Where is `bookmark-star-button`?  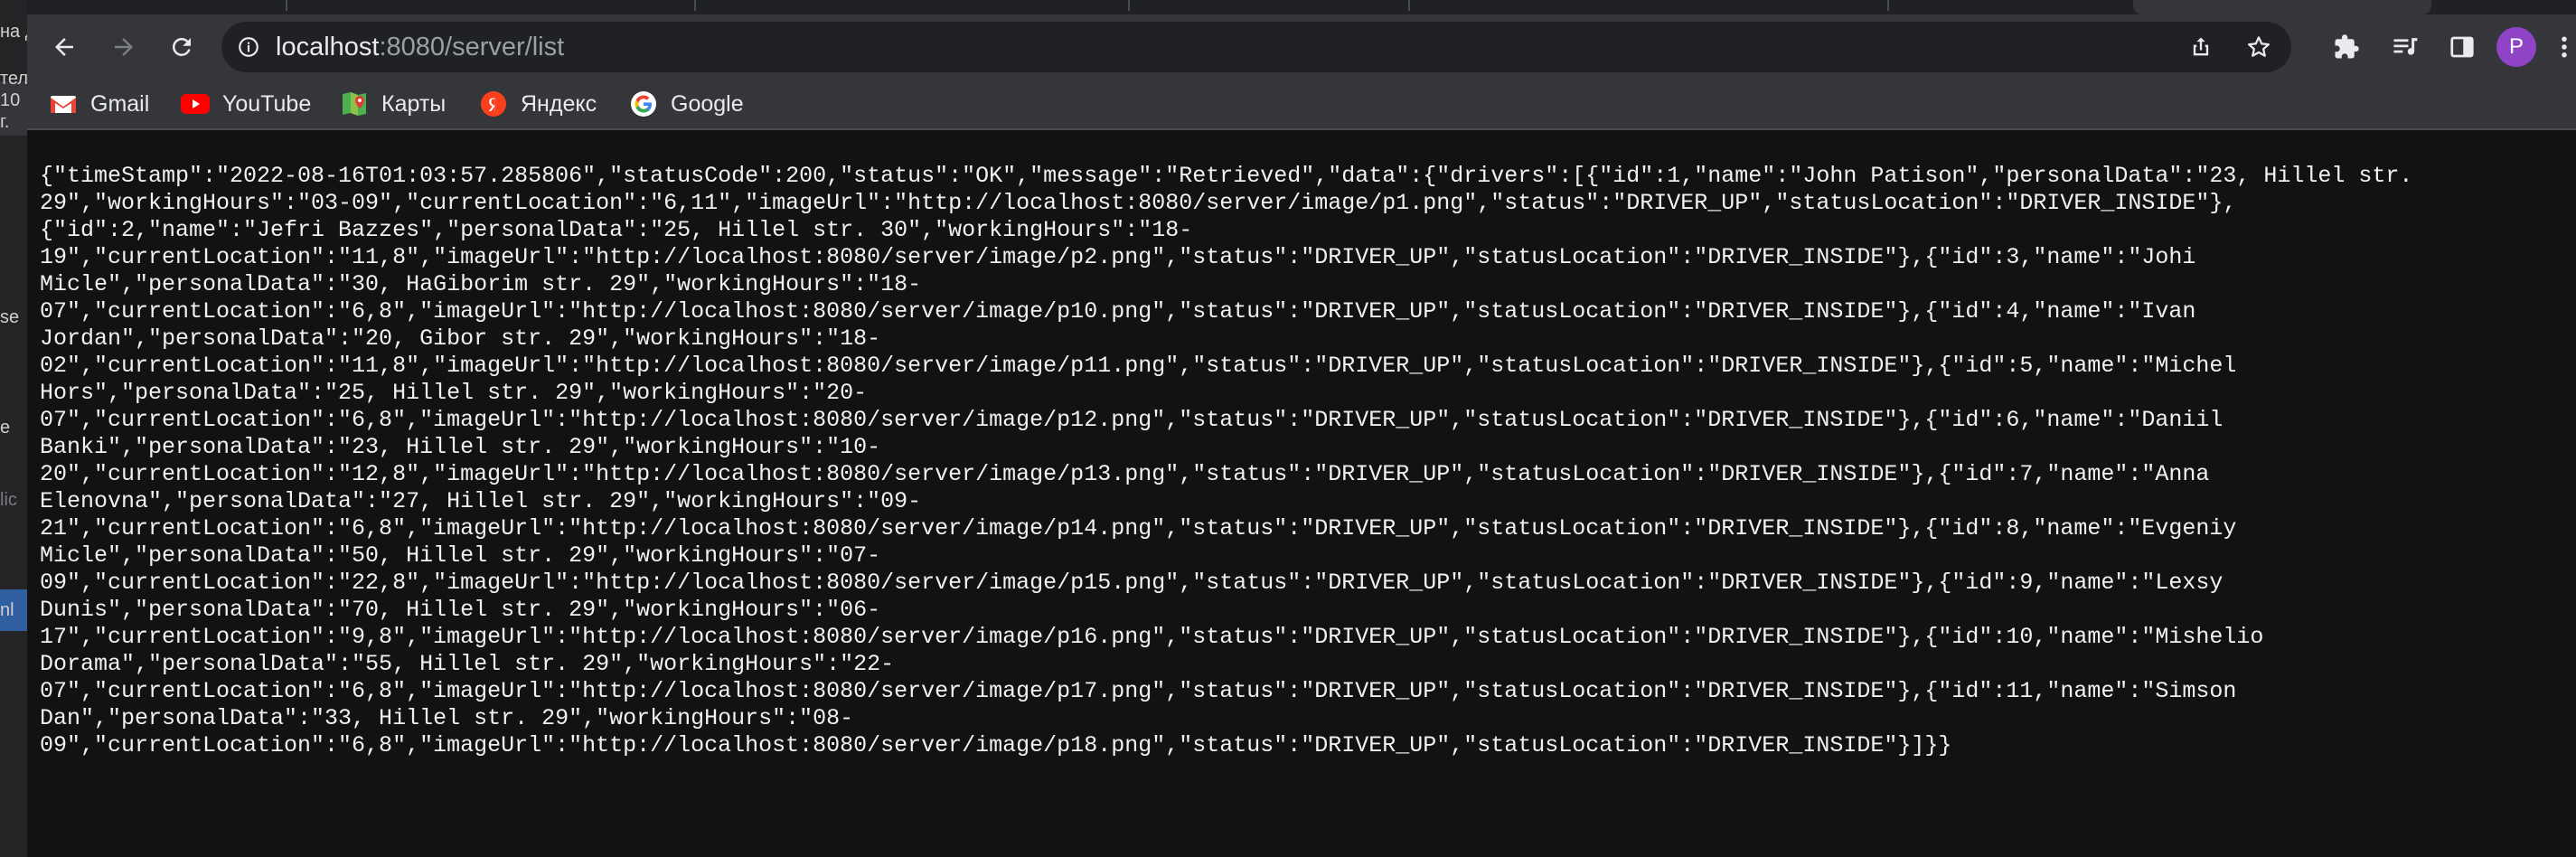
bookmark-star-button is located at coordinates (2259, 47).